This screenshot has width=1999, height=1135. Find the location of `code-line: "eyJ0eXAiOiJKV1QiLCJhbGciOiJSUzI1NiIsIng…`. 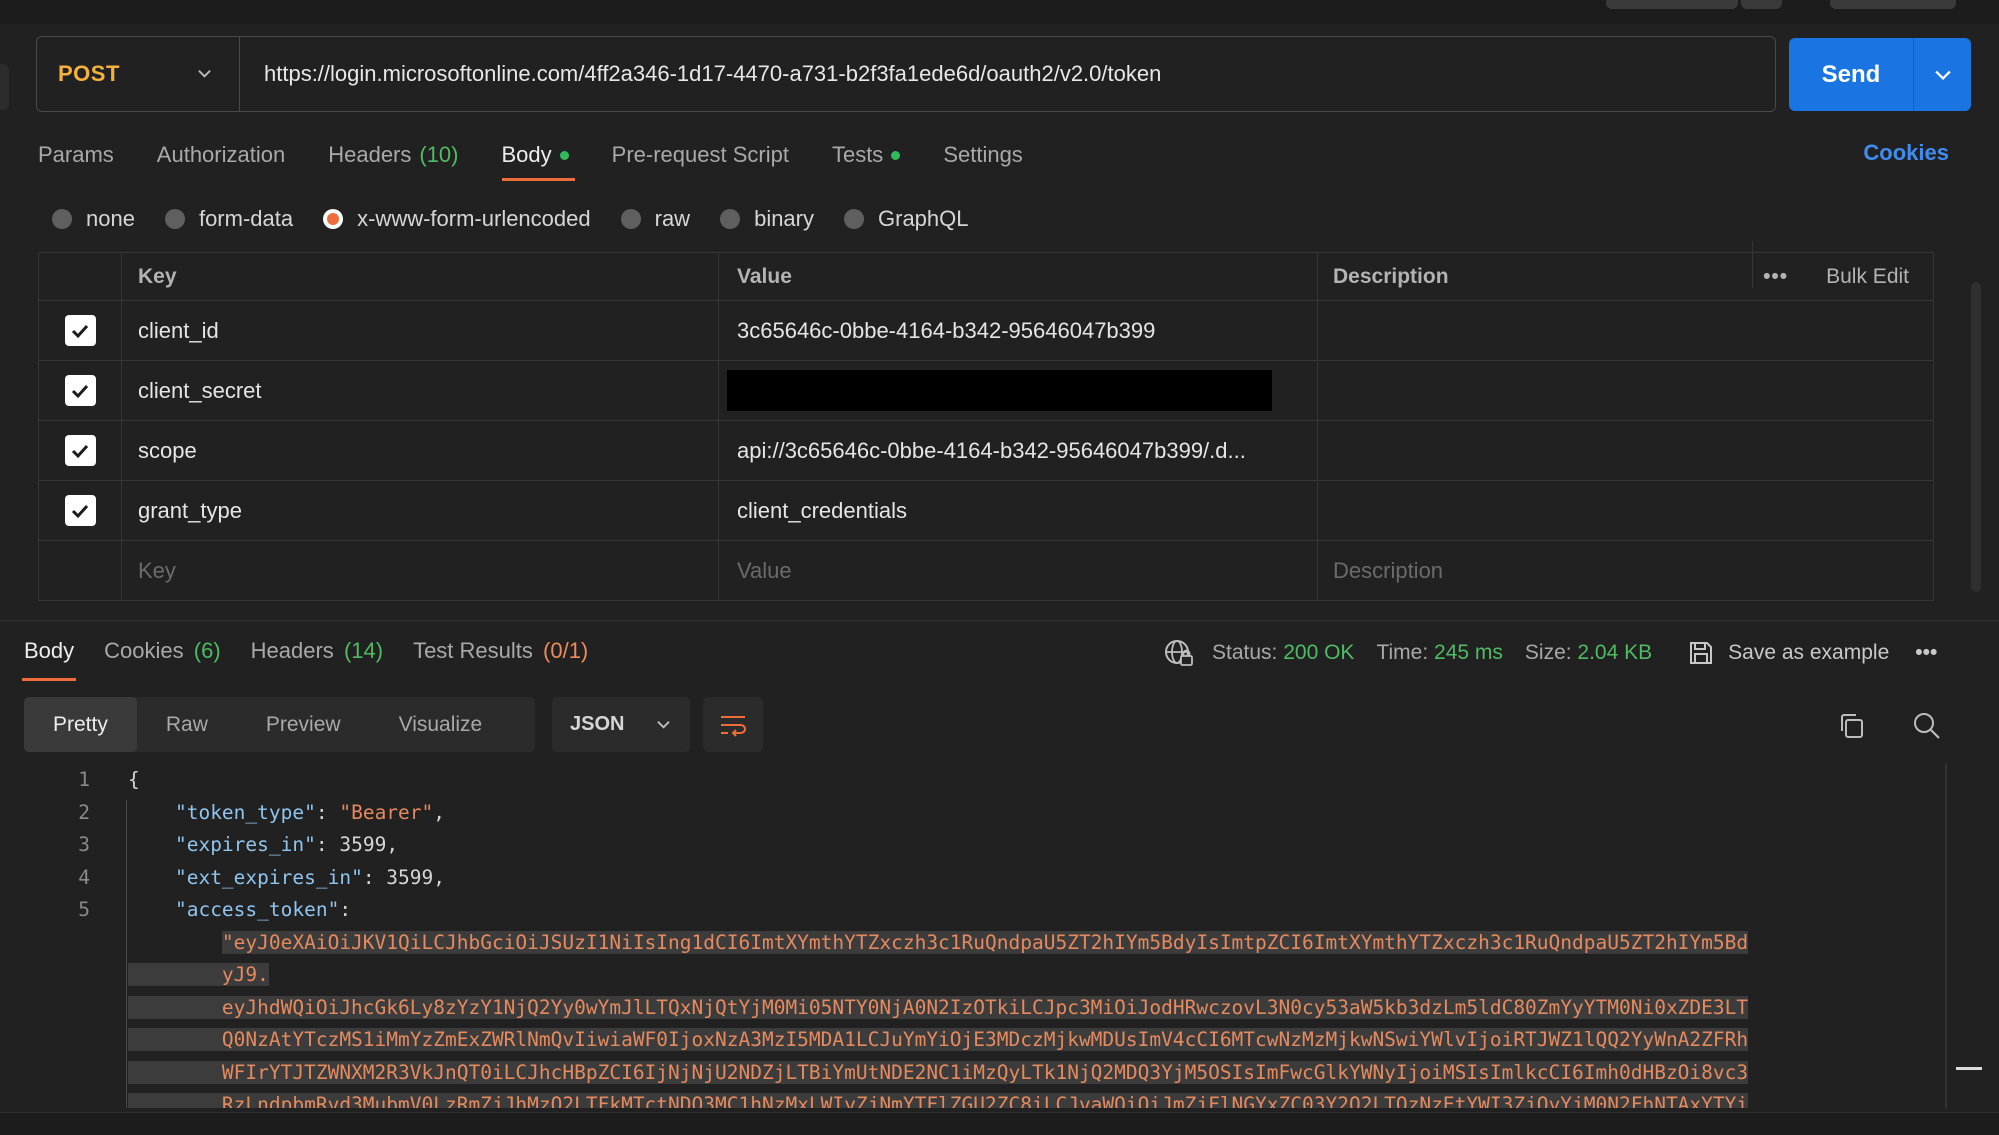

code-line: "eyJ0eXAiOiJKV1QiLCJhbGciOiJSUzI1NiIsIng… is located at coordinates (938, 943).